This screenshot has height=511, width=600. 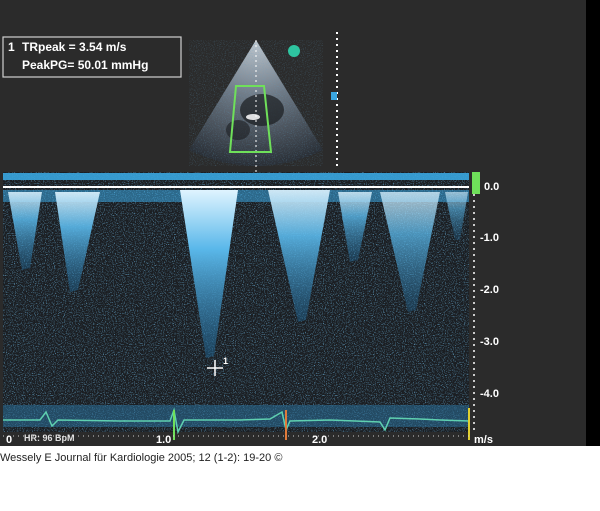 I want to click on scale-label-1: -1.0, so click(x=489, y=238).